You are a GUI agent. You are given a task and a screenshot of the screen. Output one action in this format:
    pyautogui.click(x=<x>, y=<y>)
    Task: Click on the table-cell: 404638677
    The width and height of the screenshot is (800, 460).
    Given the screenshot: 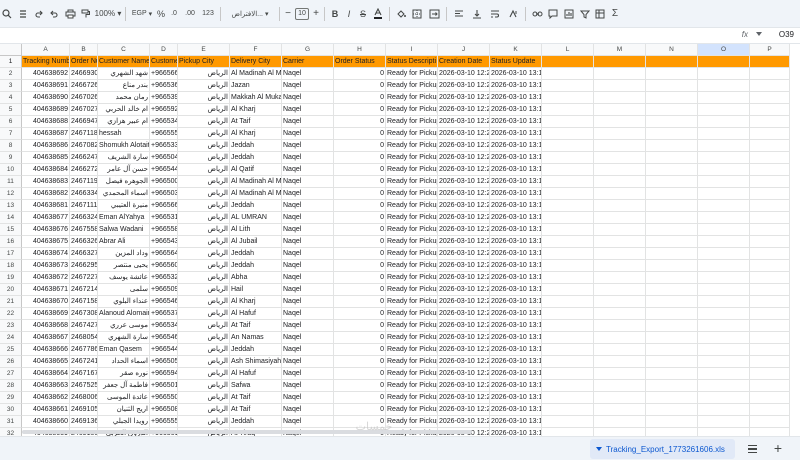 What is the action you would take?
    pyautogui.click(x=46, y=218)
    